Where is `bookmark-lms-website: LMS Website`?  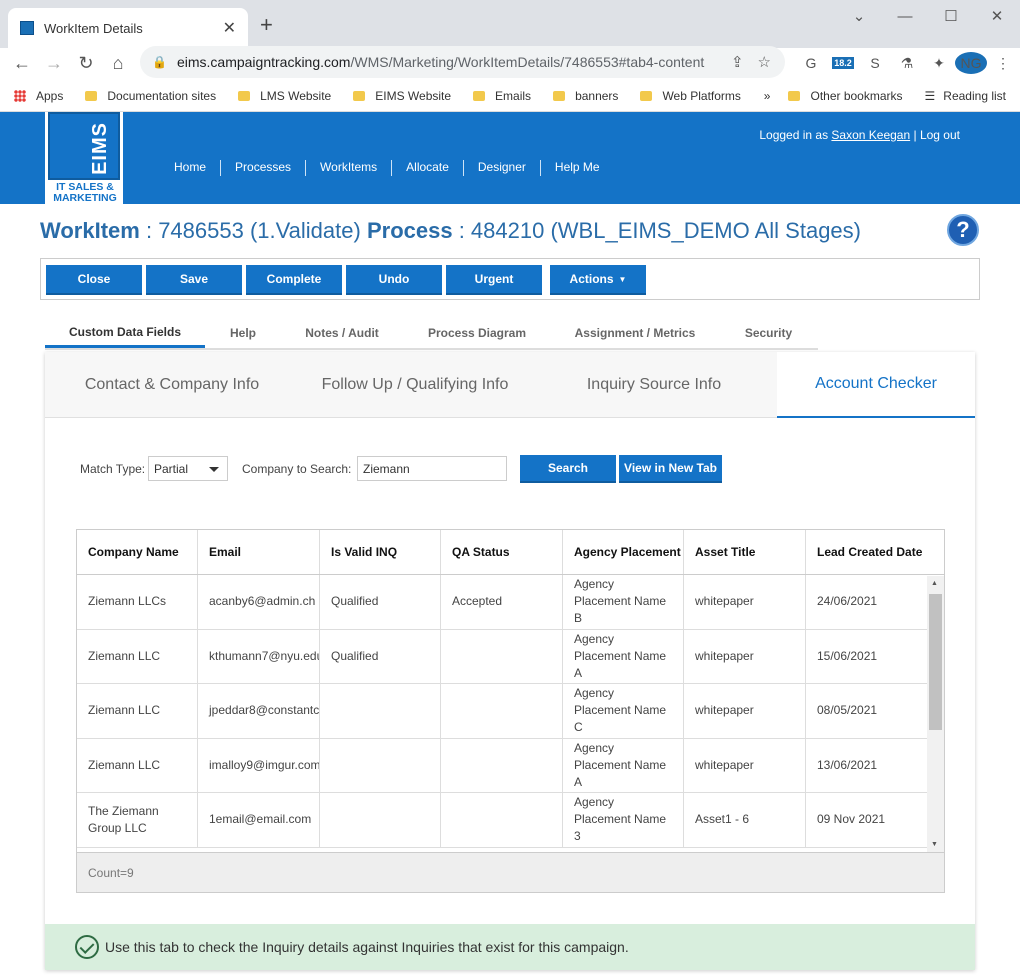 bookmark-lms-website: LMS Website is located at coordinates (284, 96).